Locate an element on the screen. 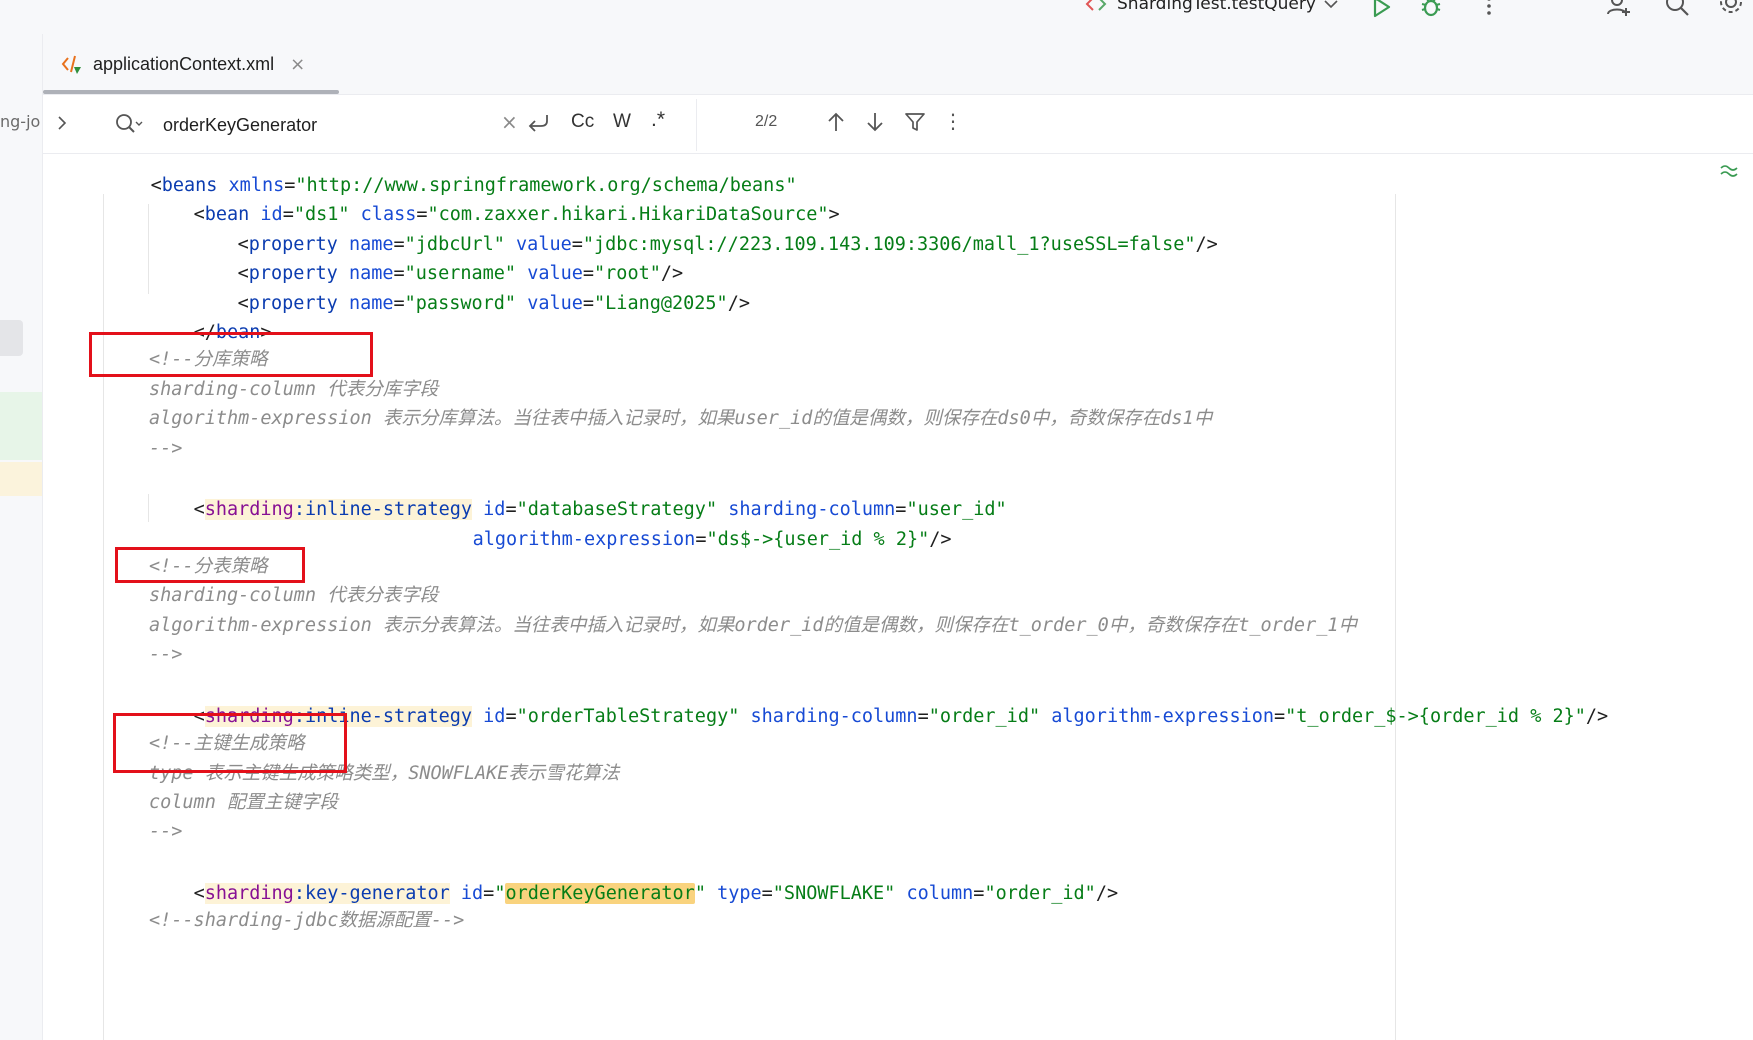 This screenshot has width=1753, height=1040. match-case-toggle: Cc is located at coordinates (582, 122).